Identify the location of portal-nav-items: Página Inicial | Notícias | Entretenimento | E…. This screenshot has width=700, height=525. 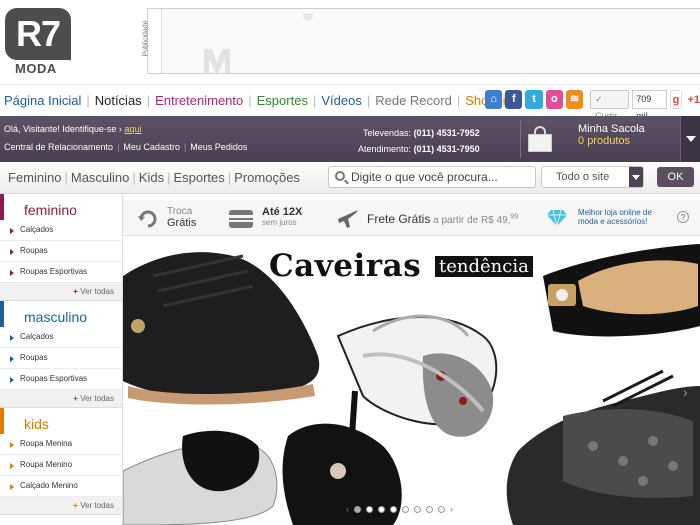
(264, 100).